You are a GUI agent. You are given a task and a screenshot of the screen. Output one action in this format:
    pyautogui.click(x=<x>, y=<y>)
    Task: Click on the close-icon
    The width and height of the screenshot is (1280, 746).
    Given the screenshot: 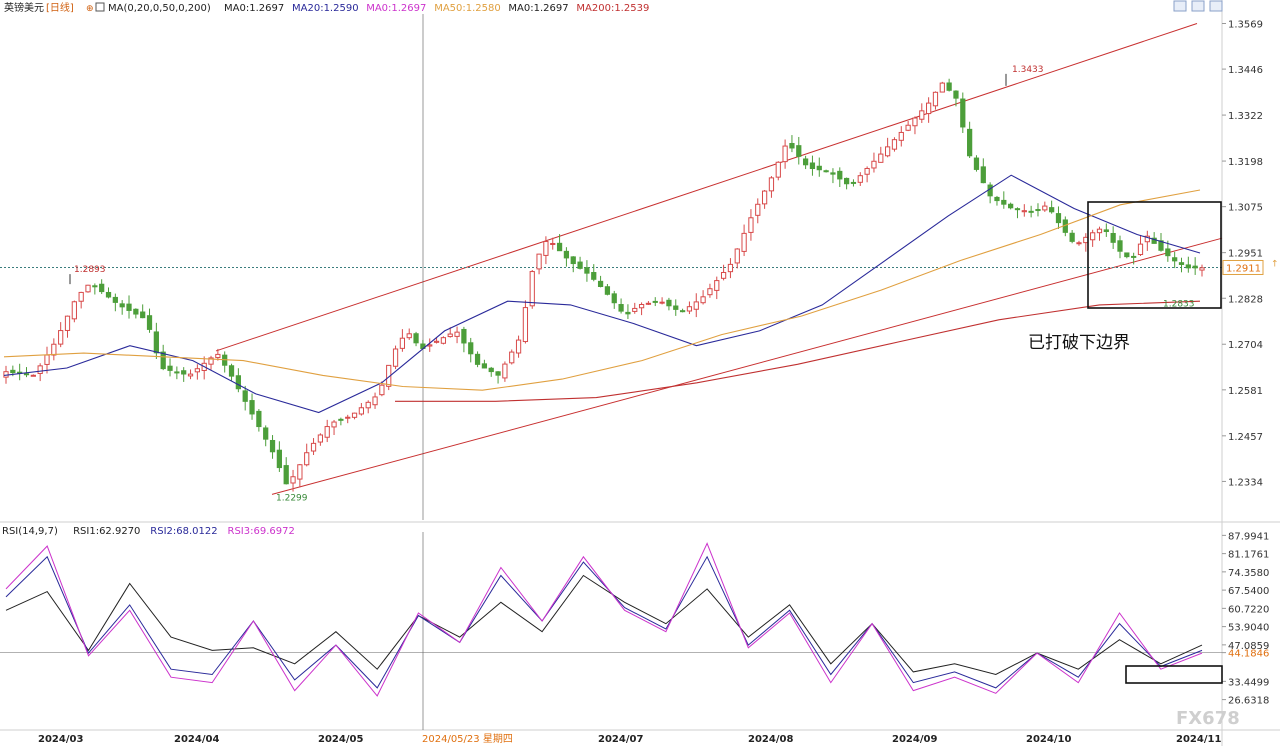 What is the action you would take?
    pyautogui.click(x=1216, y=6)
    